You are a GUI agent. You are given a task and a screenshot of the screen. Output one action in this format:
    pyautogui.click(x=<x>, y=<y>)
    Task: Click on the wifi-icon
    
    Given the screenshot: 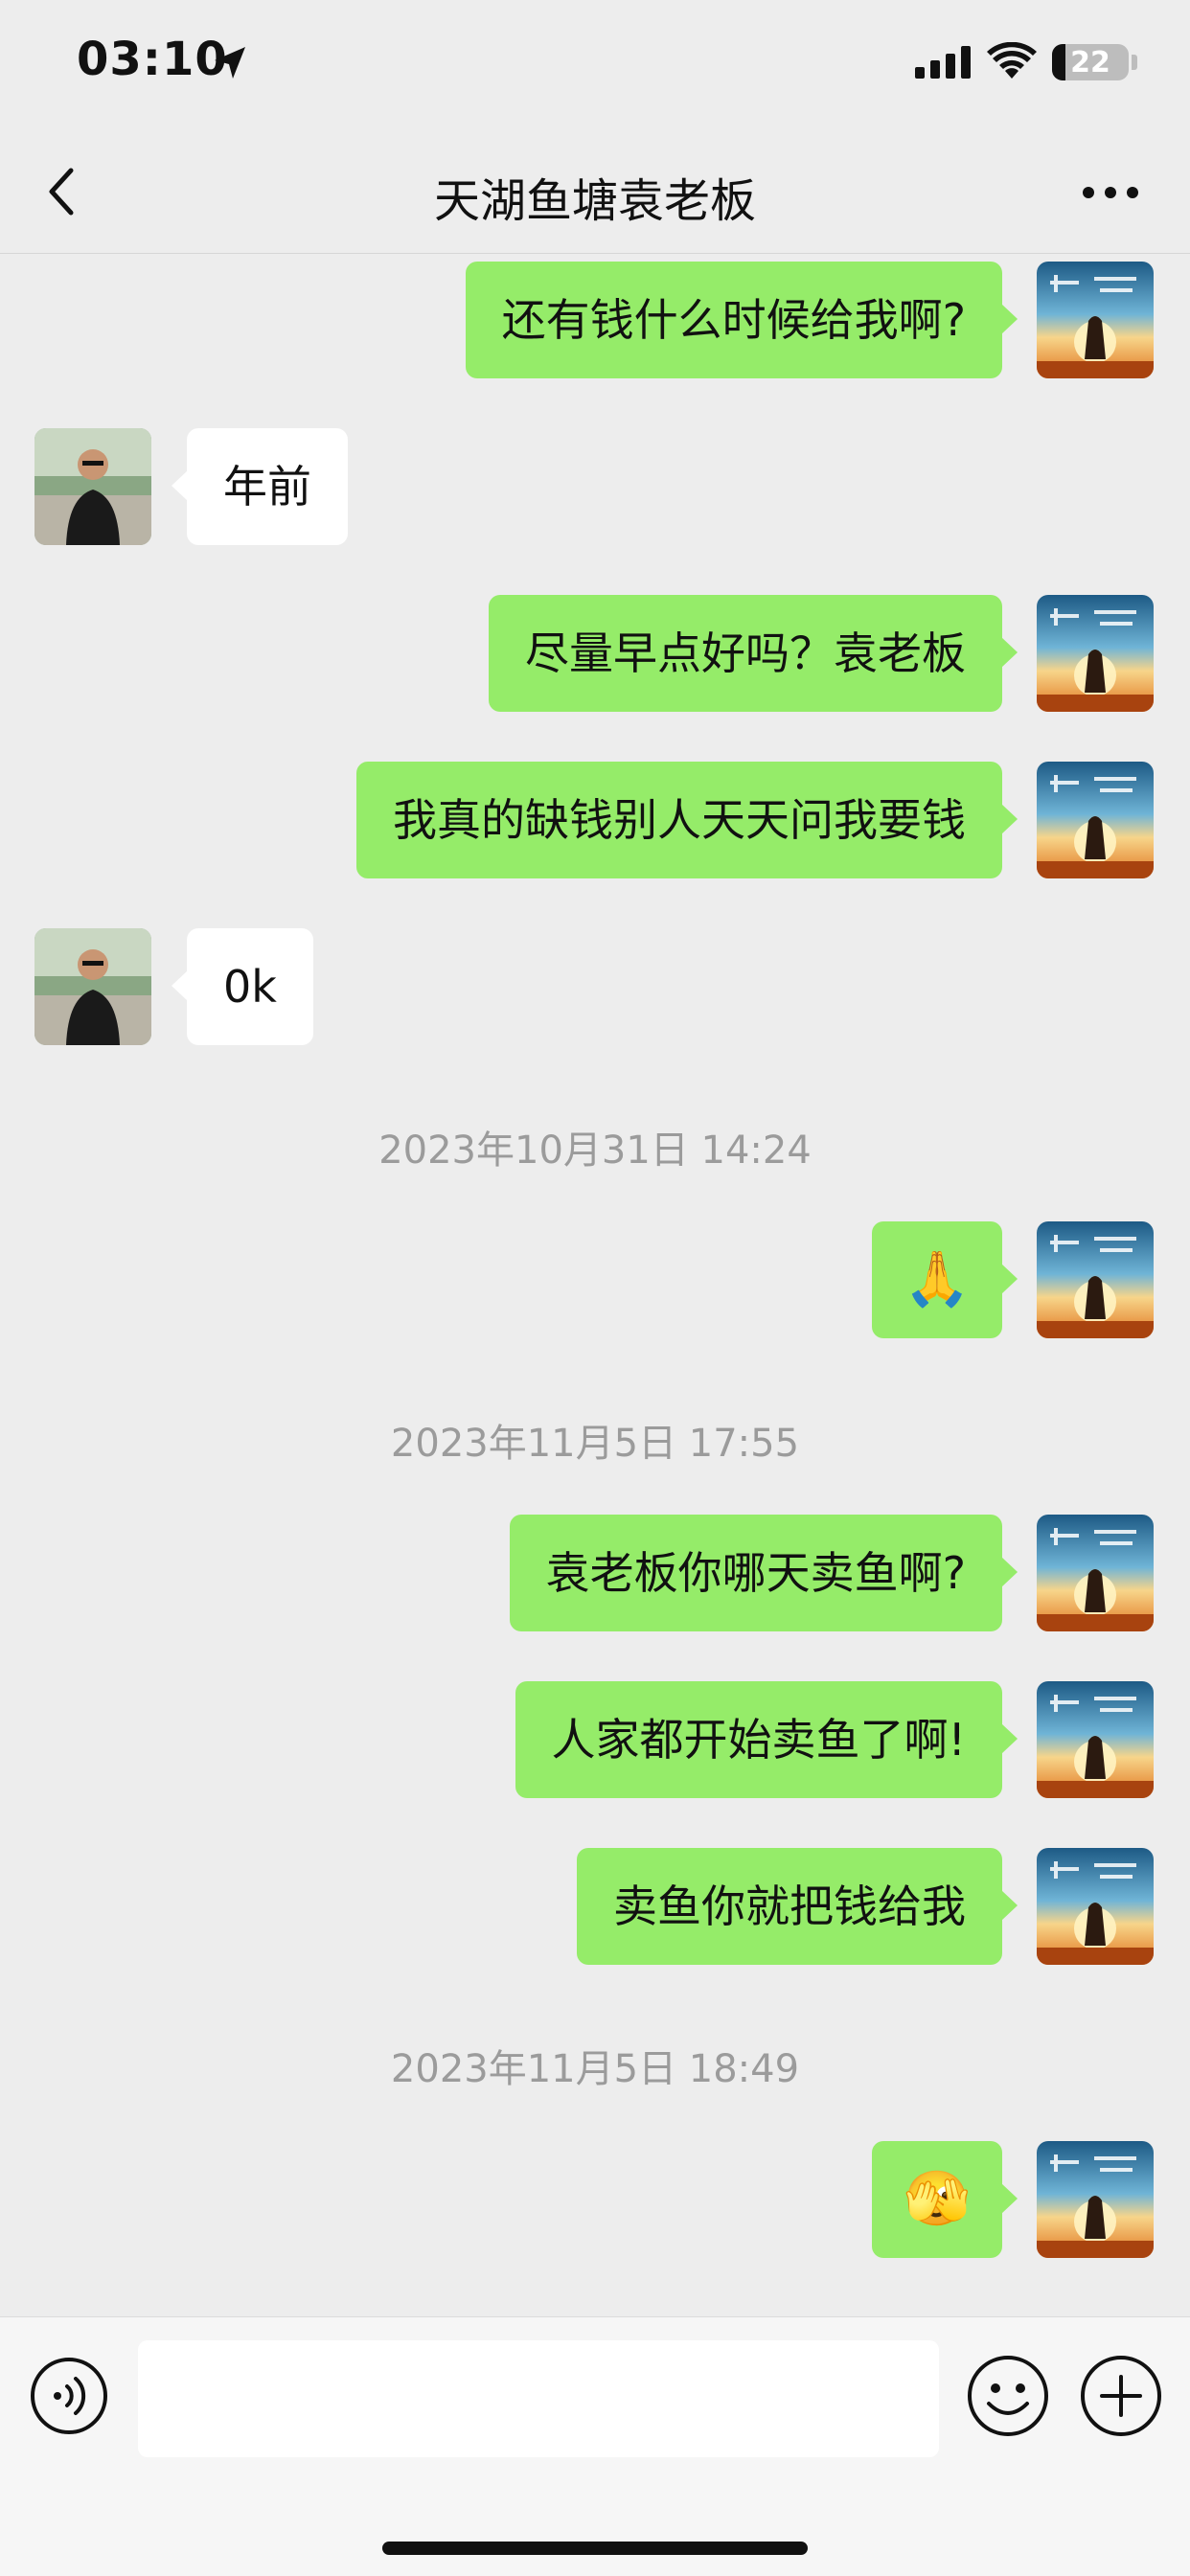 What is the action you would take?
    pyautogui.click(x=1012, y=60)
    